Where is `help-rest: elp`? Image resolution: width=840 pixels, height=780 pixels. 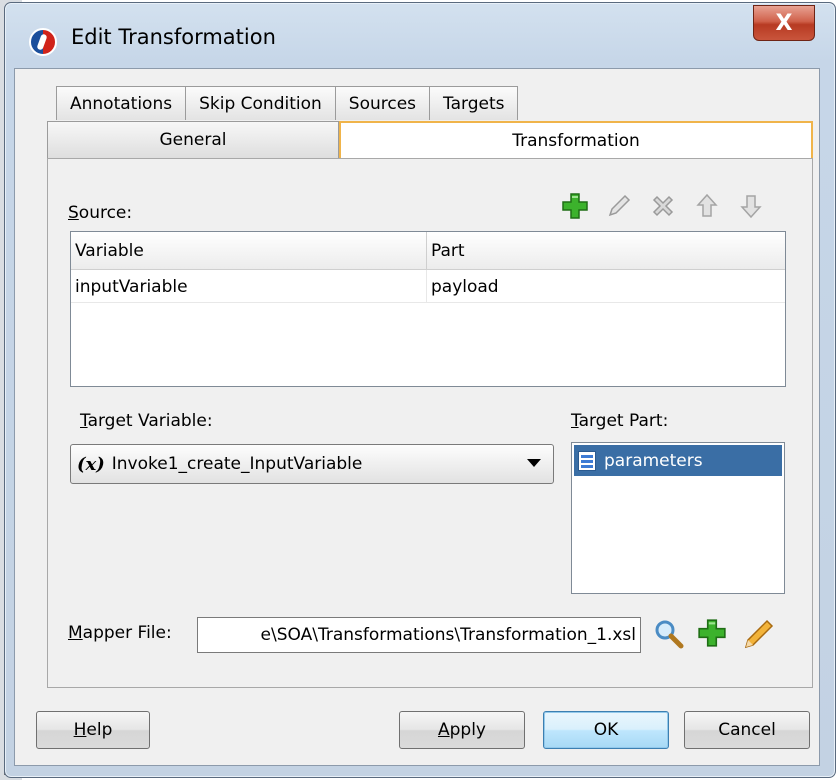
help-rest: elp is located at coordinates (99, 730).